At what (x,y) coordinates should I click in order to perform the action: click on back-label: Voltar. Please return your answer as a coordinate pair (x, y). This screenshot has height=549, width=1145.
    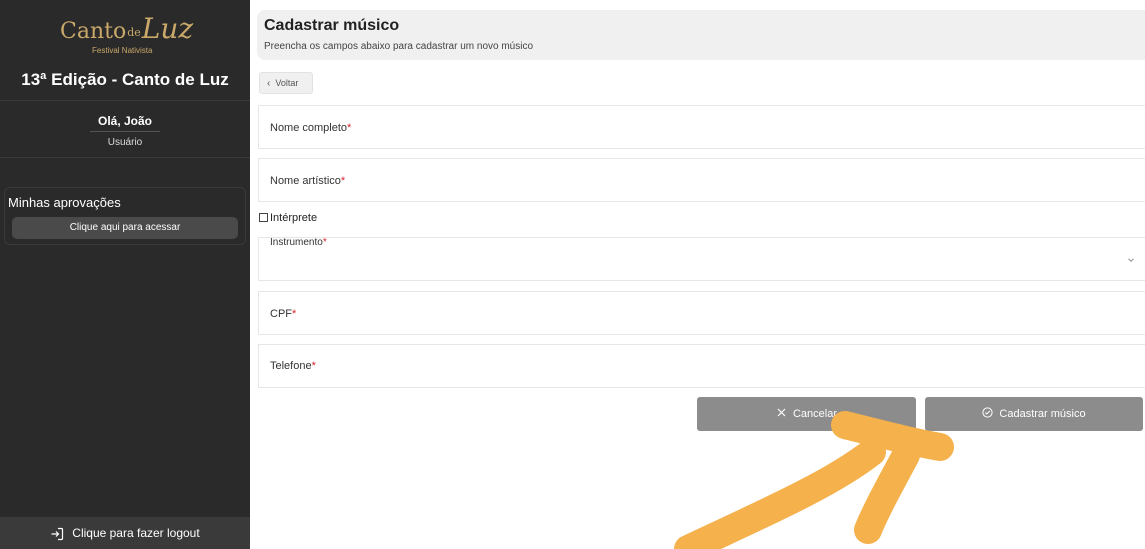
    Looking at the image, I should click on (287, 83).